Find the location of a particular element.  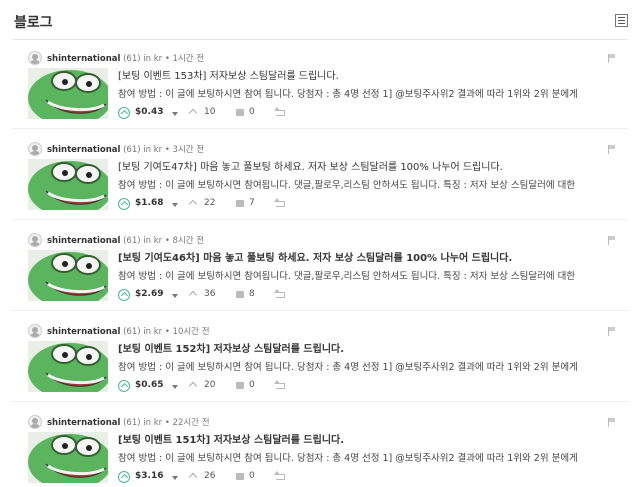

comment-count: 8 is located at coordinates (252, 294).